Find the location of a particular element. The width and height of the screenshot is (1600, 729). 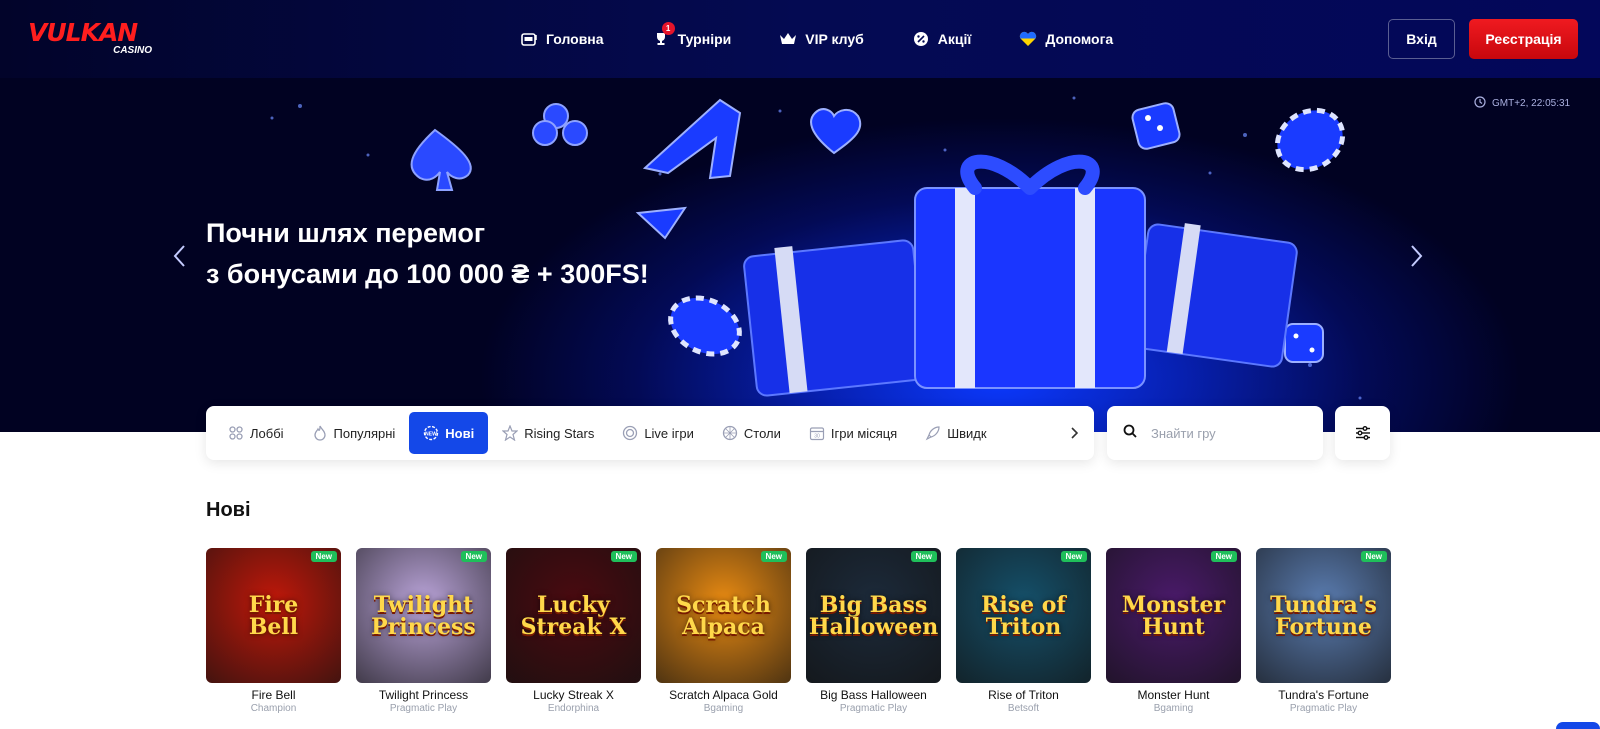

tab-lobby: Лоббі is located at coordinates (256, 433).